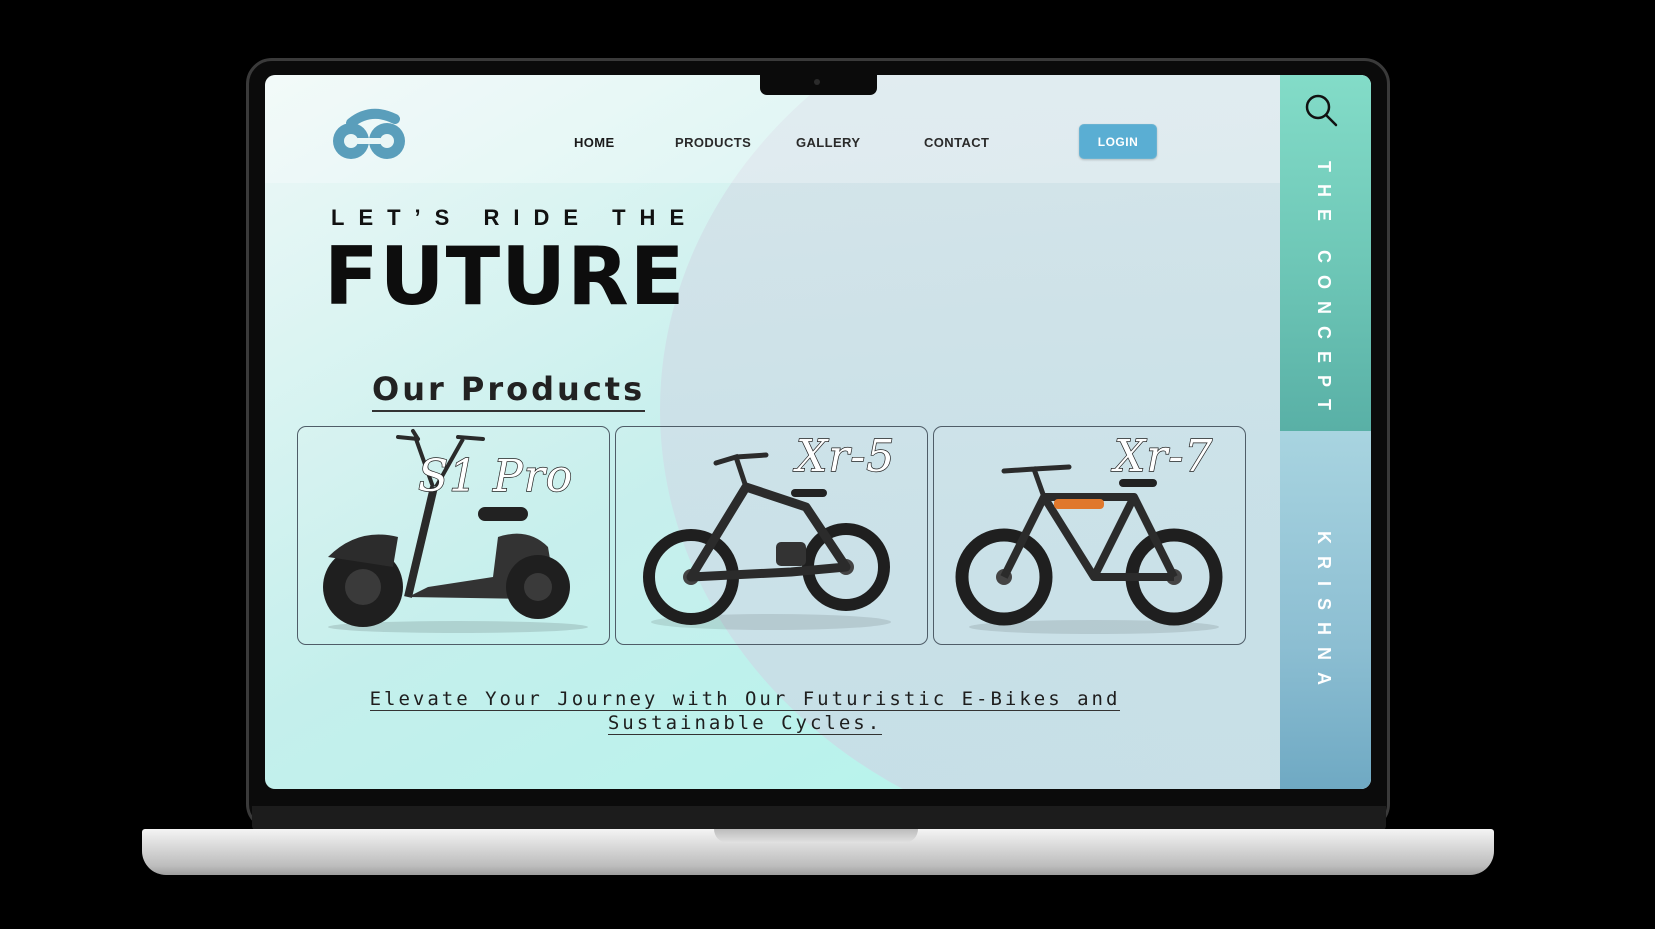  Describe the element at coordinates (594, 142) in the screenshot. I see `nav-home: HOME` at that location.